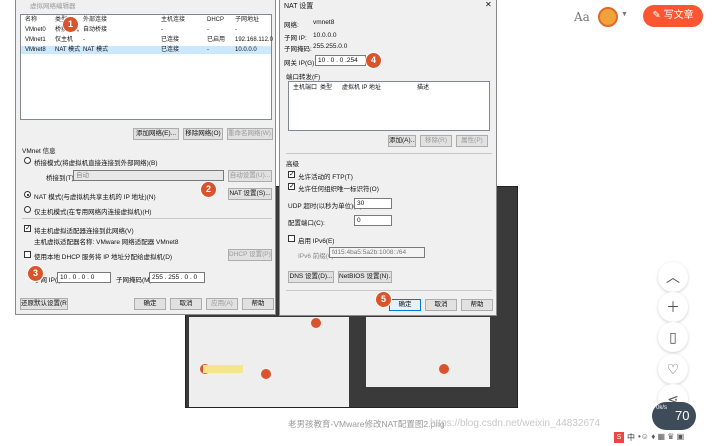  I want to click on bookmark-icon: ▯, so click(673, 337).